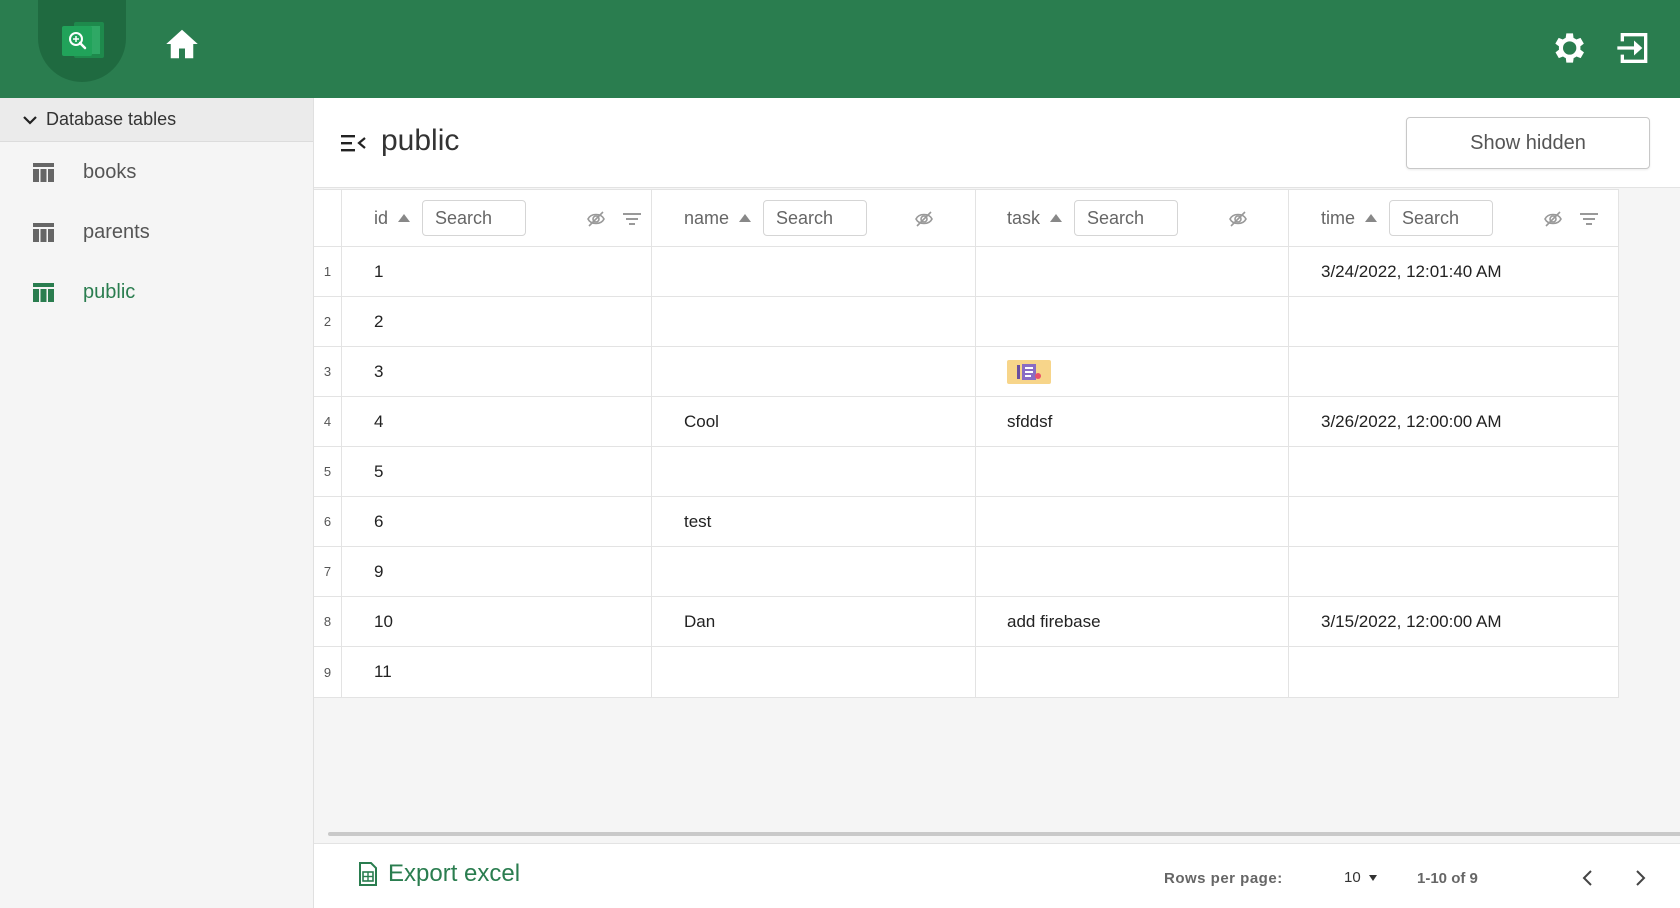 The height and width of the screenshot is (908, 1680). I want to click on column-header-task: task, so click(1132, 218).